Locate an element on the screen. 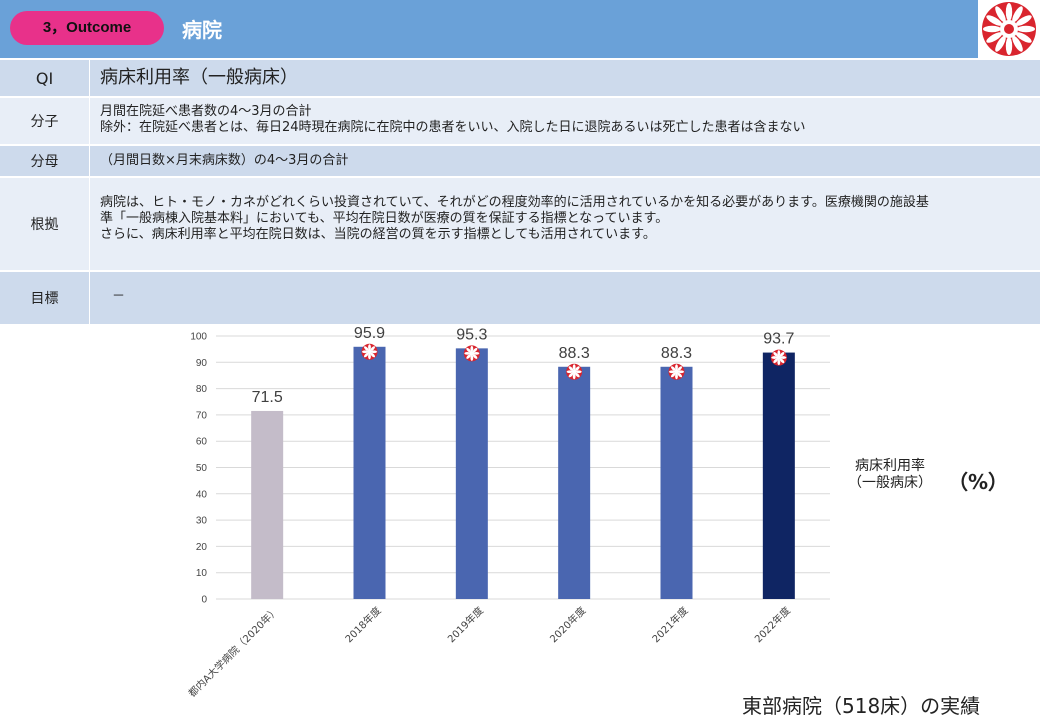 The height and width of the screenshot is (720, 1040). y-tick-label: 60 is located at coordinates (202, 442).